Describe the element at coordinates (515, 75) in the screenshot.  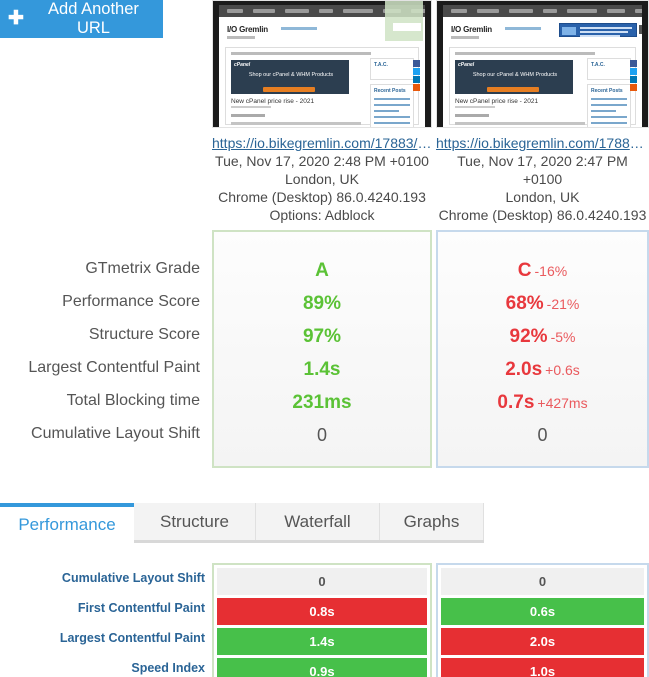
I see `thumb-hero-text-2: Shop our cPanel & WHM Products` at that location.